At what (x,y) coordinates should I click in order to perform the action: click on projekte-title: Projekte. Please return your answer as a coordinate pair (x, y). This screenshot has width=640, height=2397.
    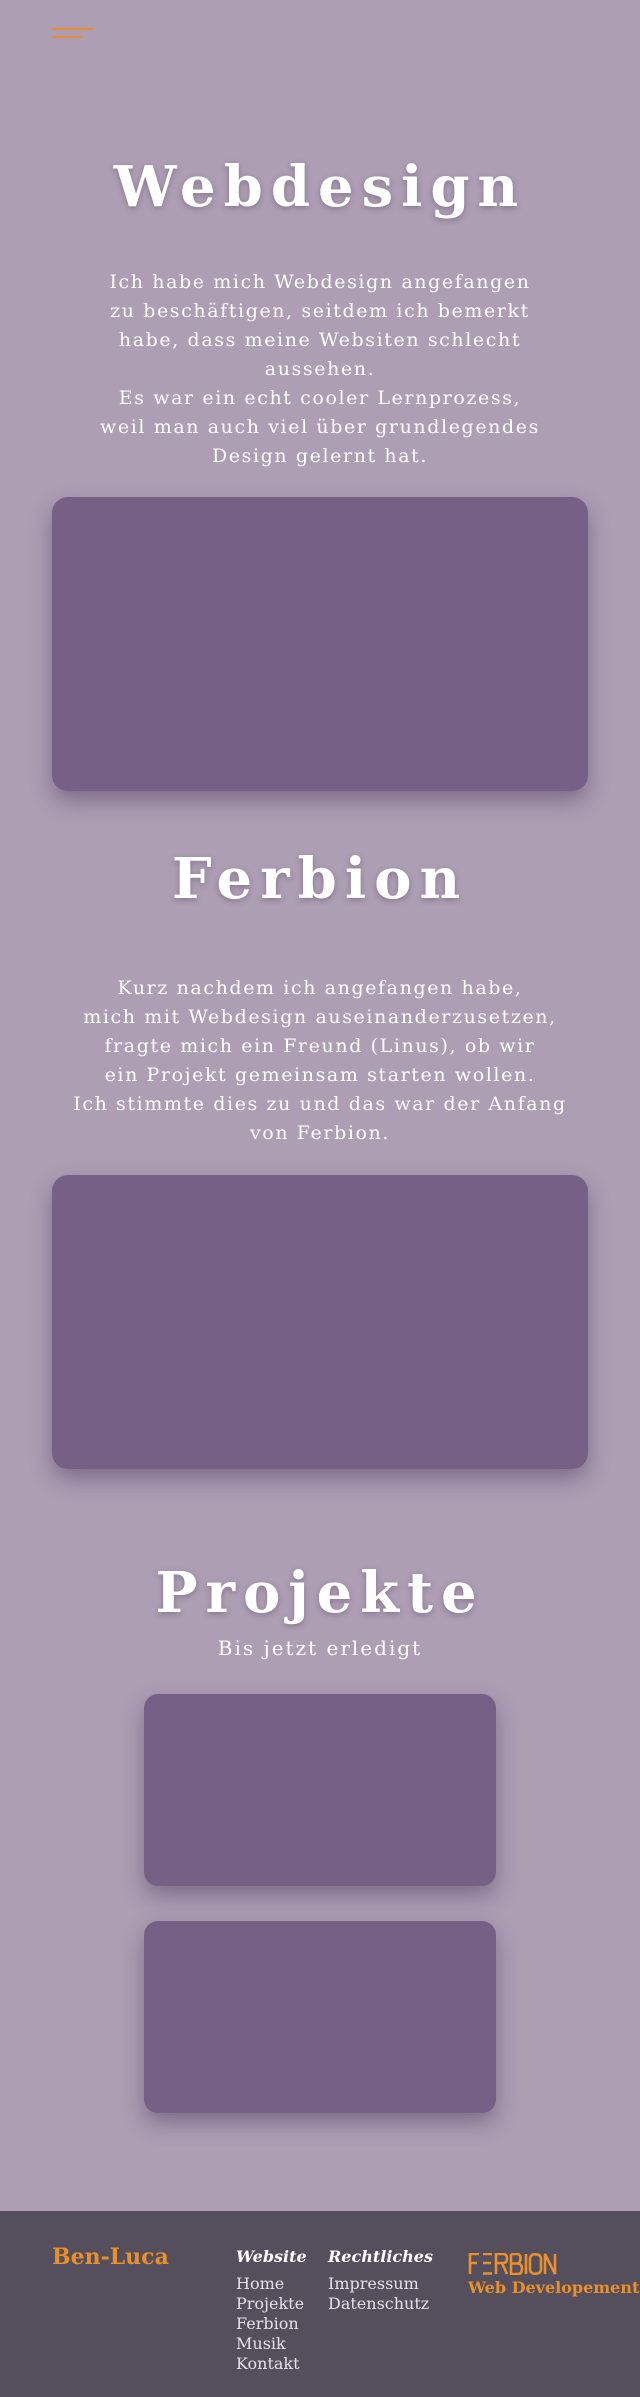
    Looking at the image, I should click on (320, 1593).